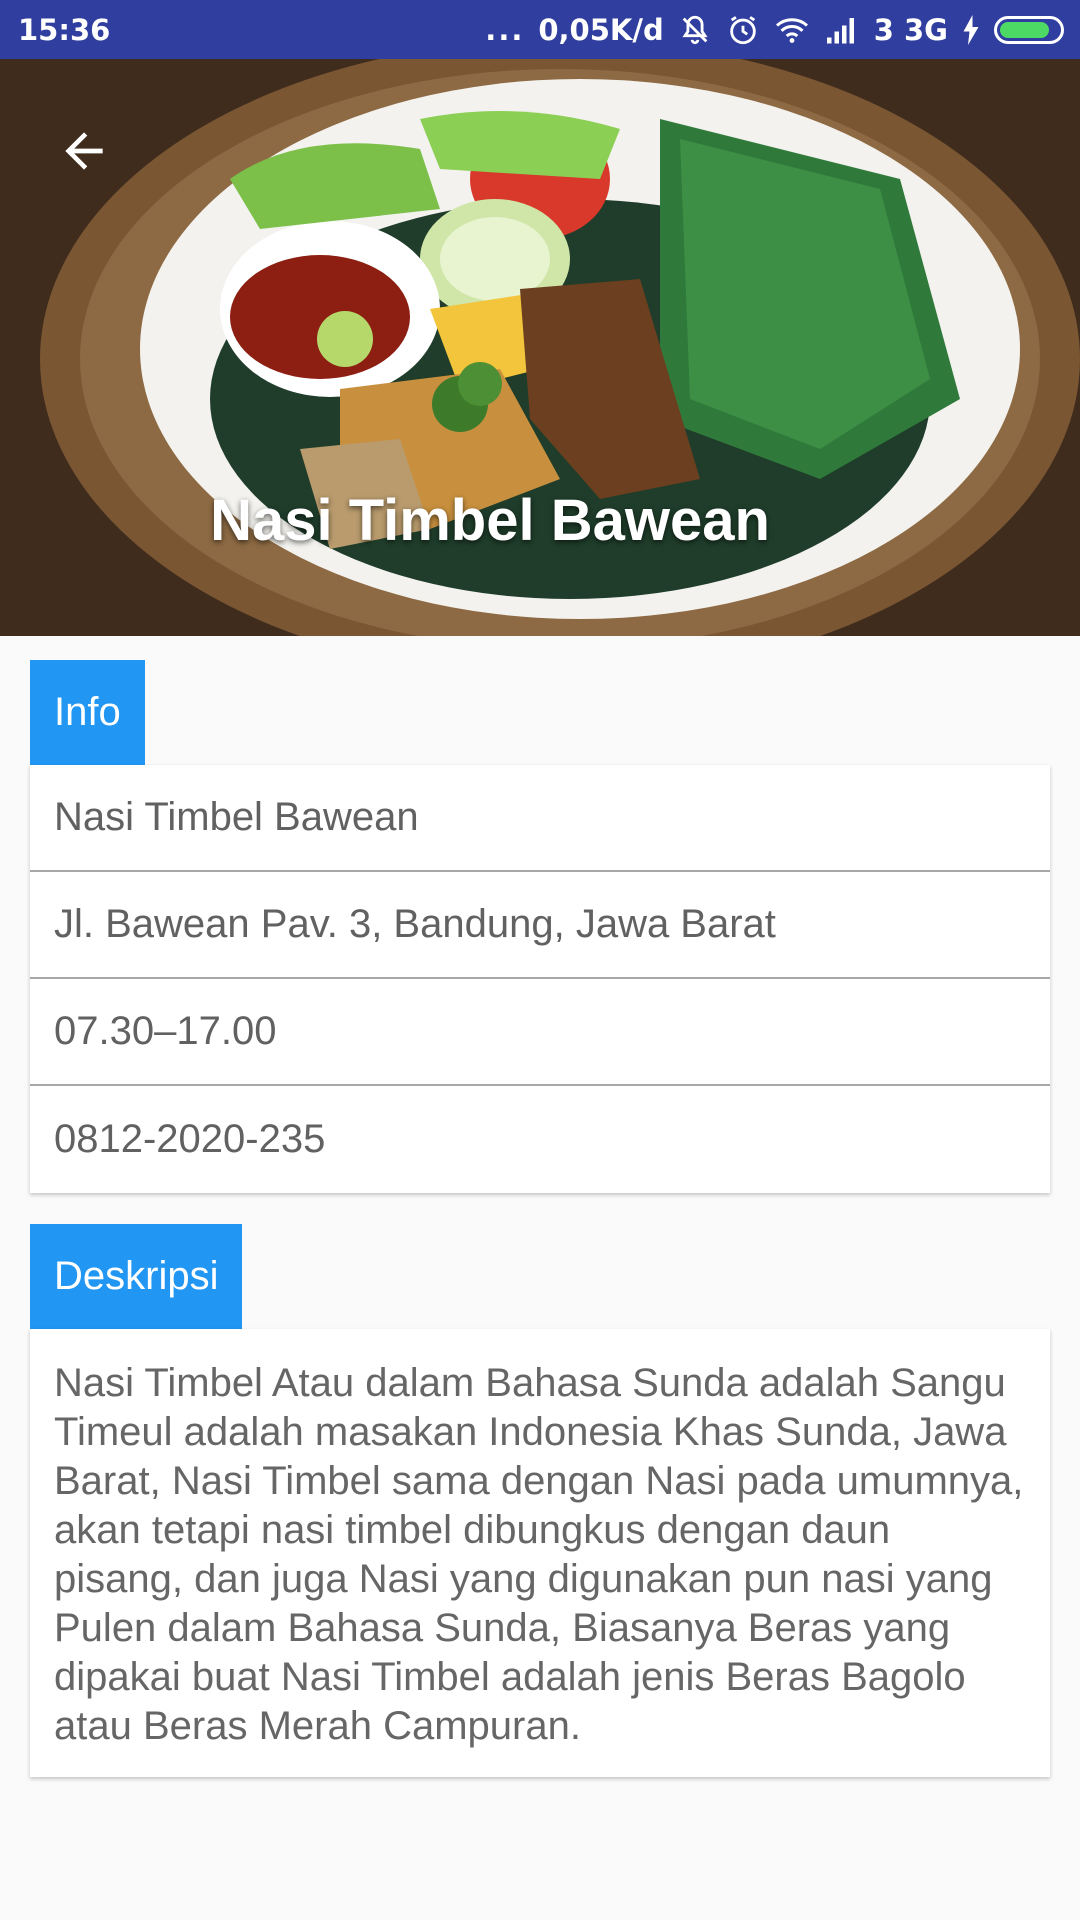 This screenshot has width=1080, height=1920. I want to click on signal-icon, so click(842, 30).